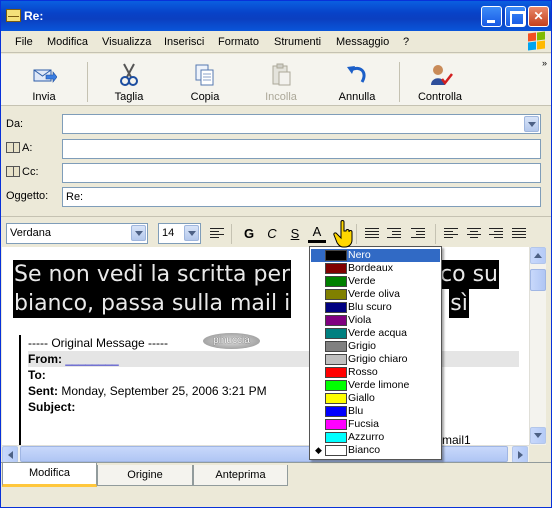 Image resolution: width=552 pixels, height=508 pixels. What do you see at coordinates (10, 454) in the screenshot?
I see `scroll-left-button` at bounding box center [10, 454].